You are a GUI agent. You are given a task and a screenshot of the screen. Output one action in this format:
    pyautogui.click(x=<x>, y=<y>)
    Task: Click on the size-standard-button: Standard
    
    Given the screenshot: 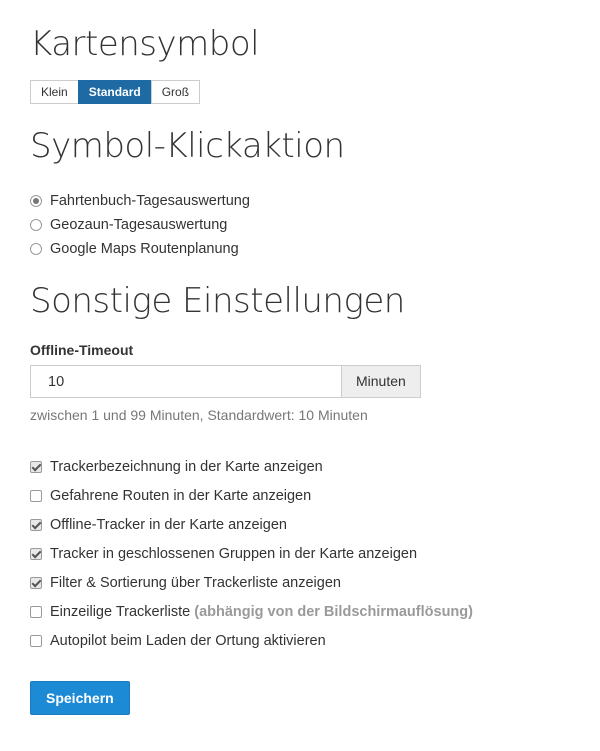 What is the action you would take?
    pyautogui.click(x=114, y=92)
    